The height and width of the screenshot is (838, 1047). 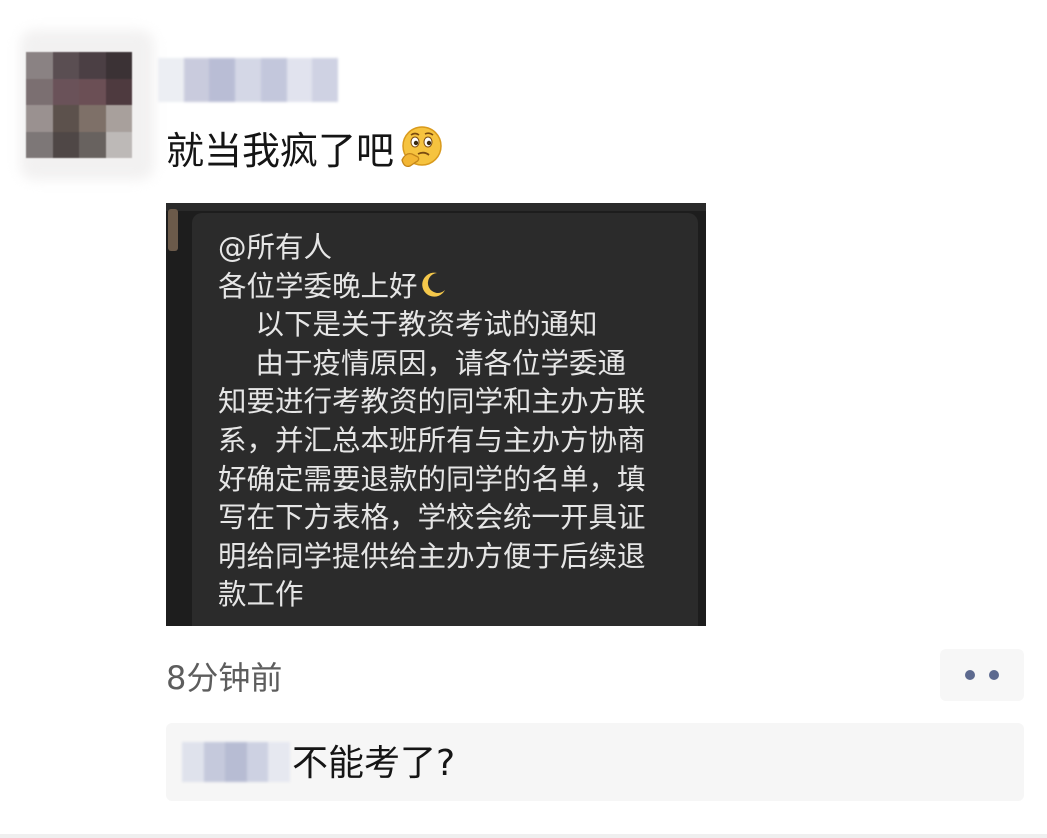 What do you see at coordinates (523, 836) in the screenshot?
I see `divider` at bounding box center [523, 836].